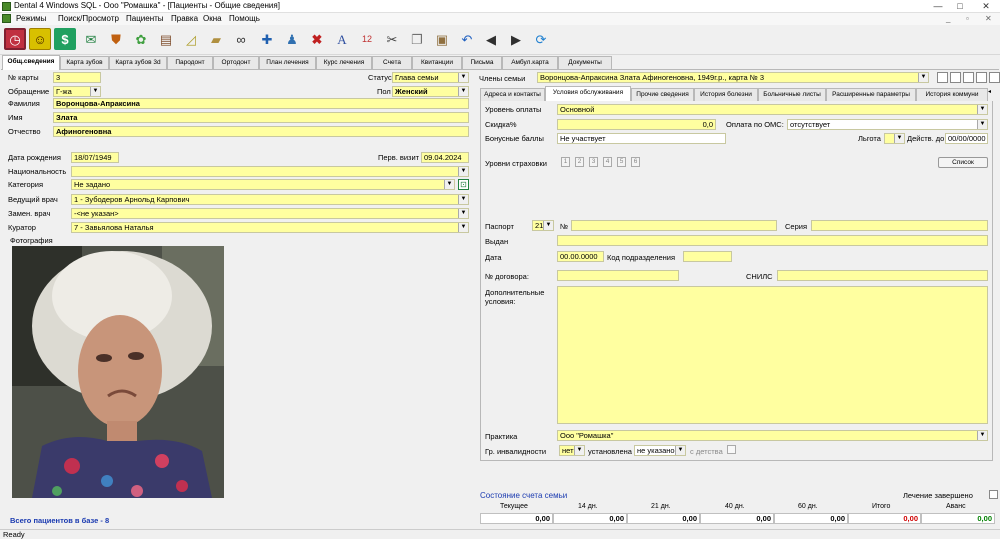  What do you see at coordinates (430, 77) in the screenshot?
I see `status-select: Глава семьи ▼` at bounding box center [430, 77].